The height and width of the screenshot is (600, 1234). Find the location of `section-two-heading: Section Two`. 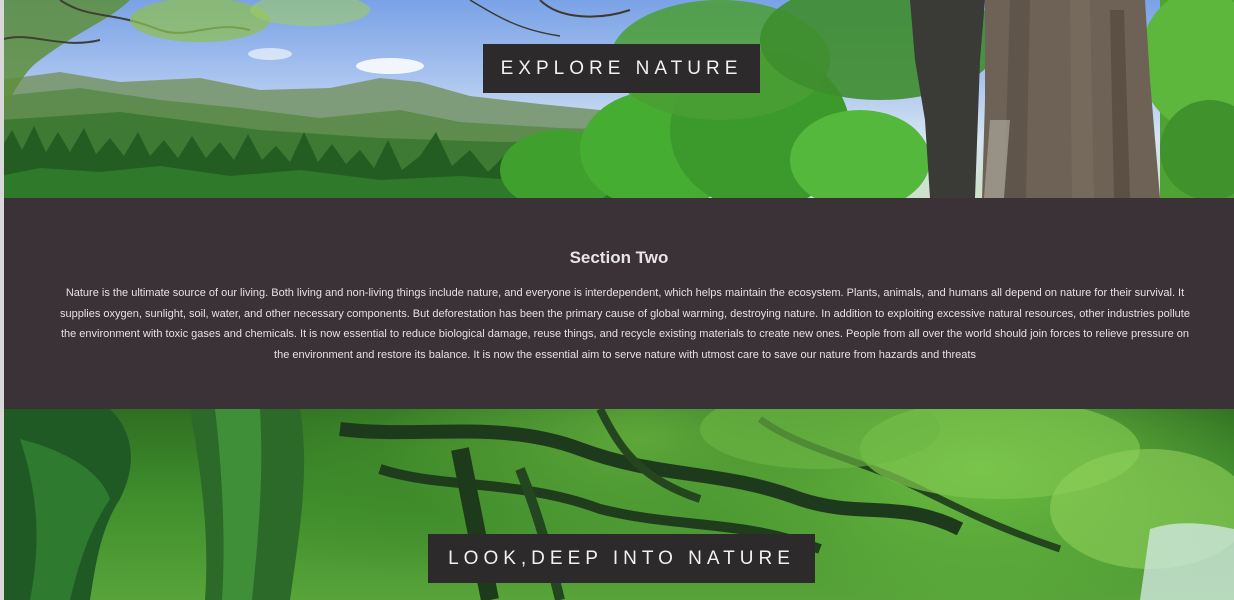

section-two-heading: Section Two is located at coordinates (619, 257).